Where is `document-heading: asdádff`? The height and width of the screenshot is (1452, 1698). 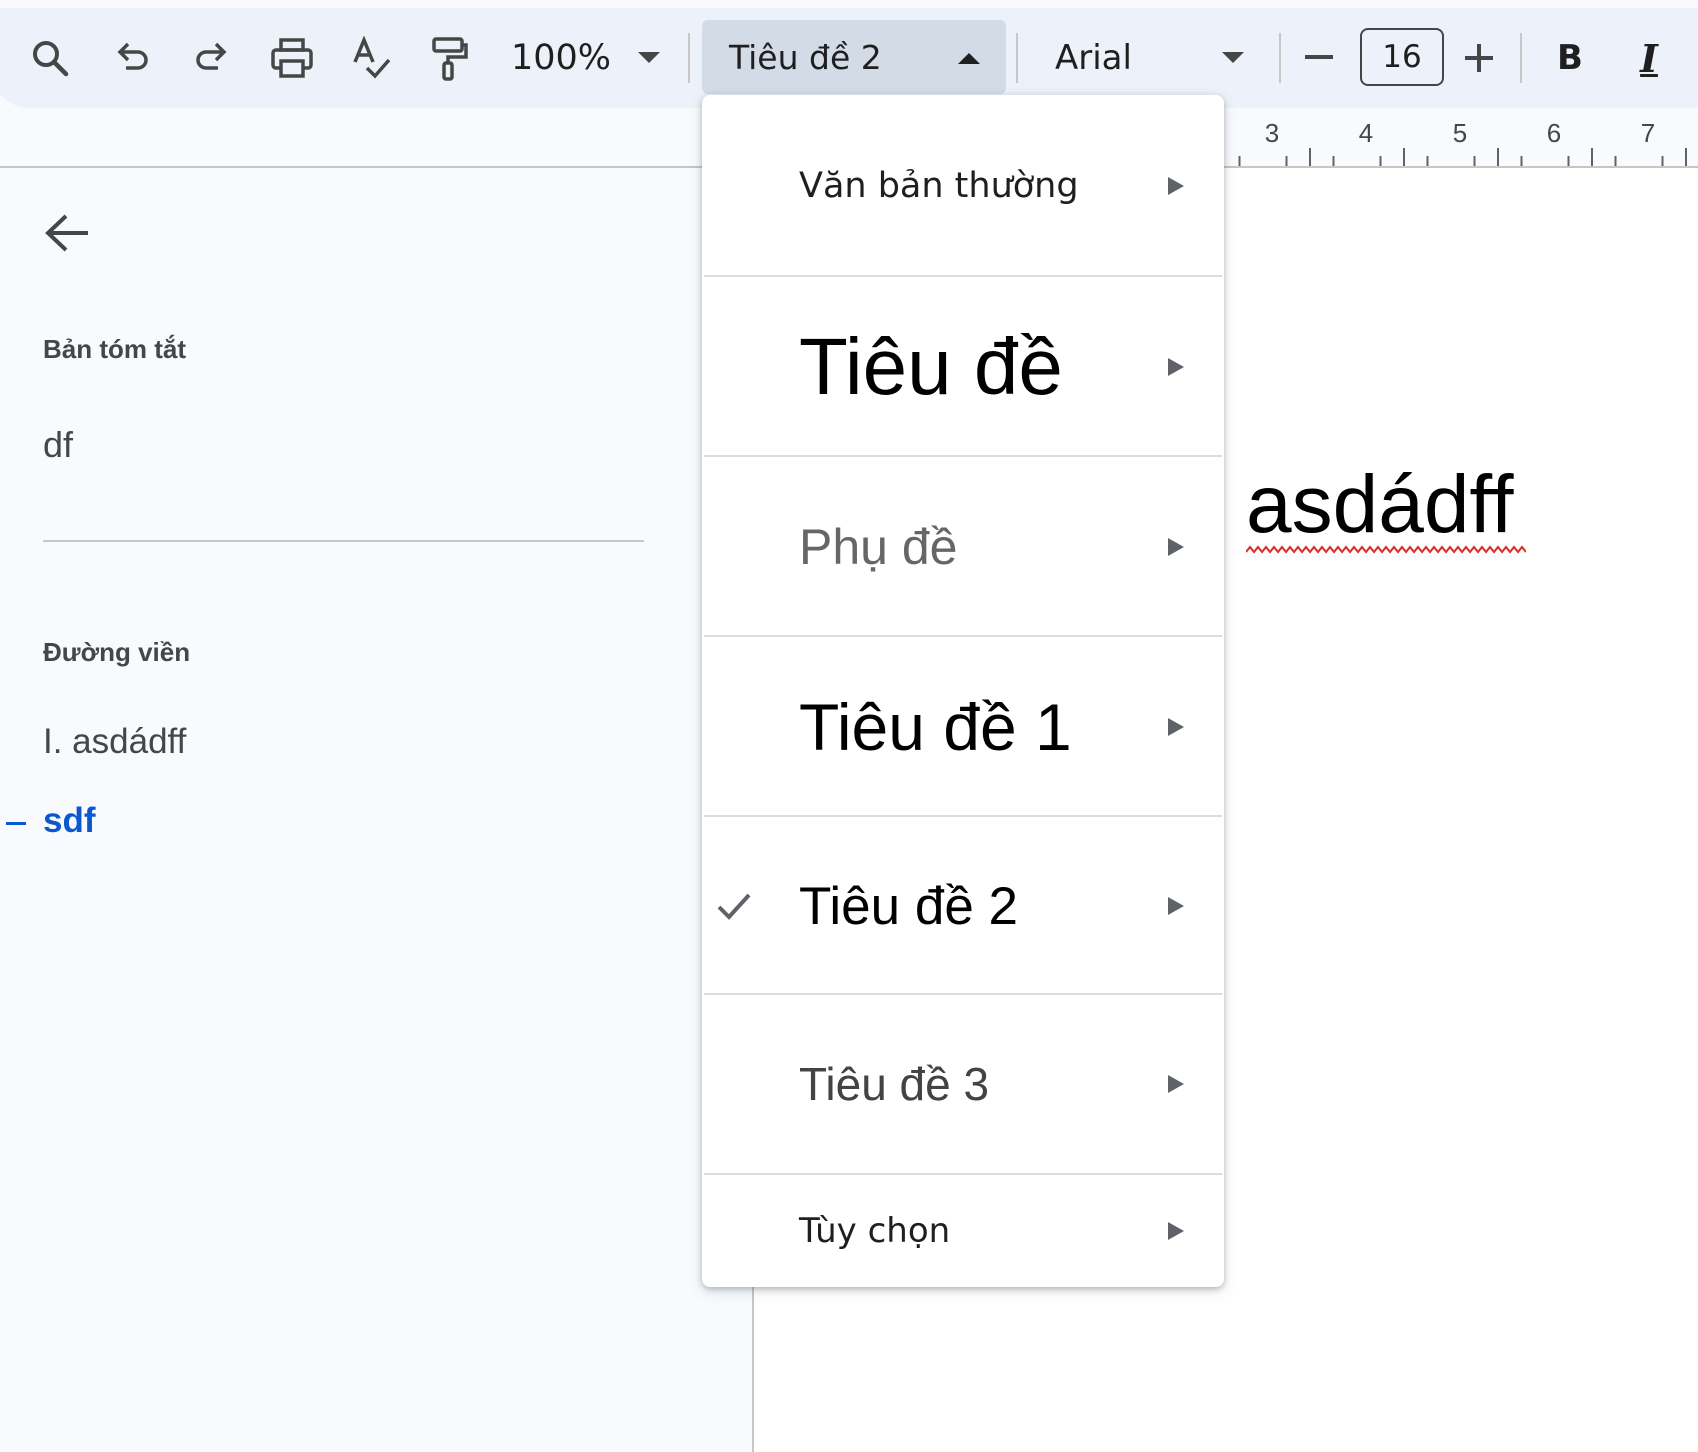
document-heading: asdádff is located at coordinates (1380, 505).